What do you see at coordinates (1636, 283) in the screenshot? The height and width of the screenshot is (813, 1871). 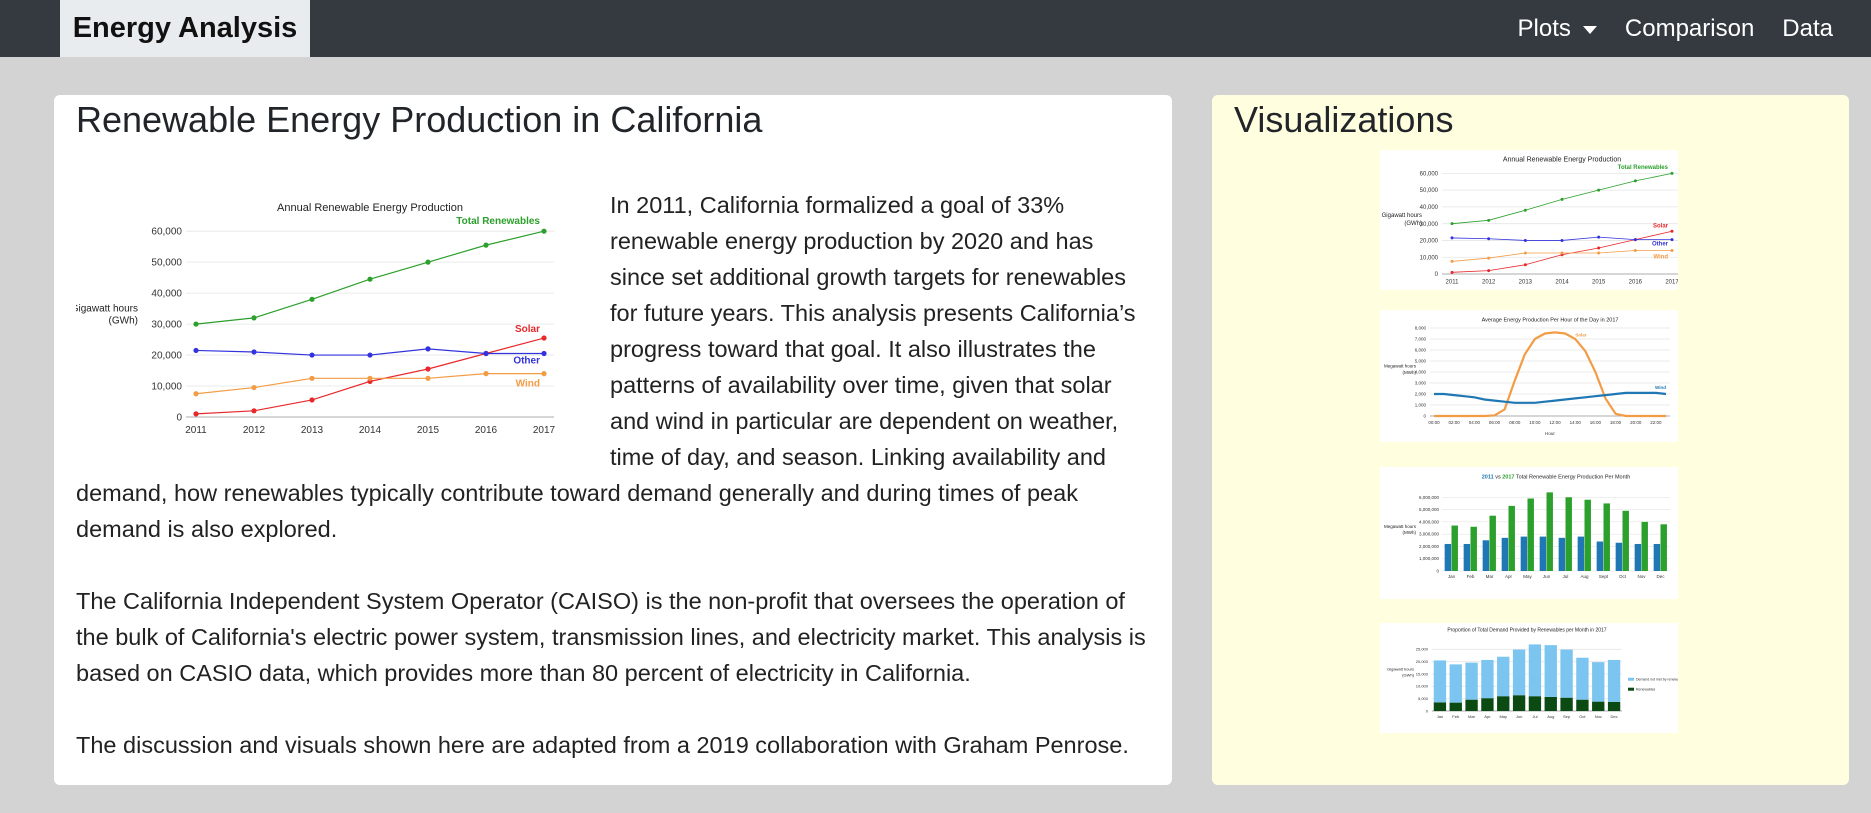 I see `x-tick-label: 2016` at bounding box center [1636, 283].